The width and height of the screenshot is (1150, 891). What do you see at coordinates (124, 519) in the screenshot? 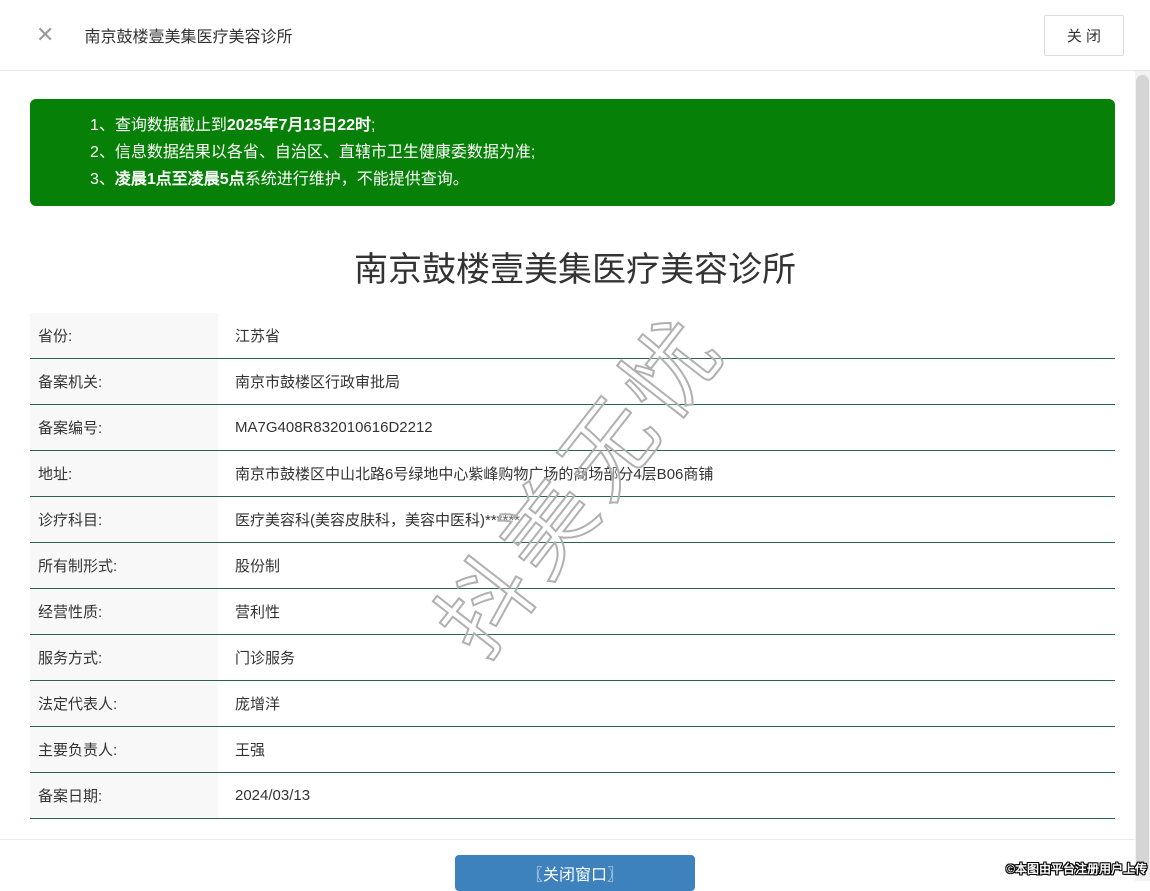
I see `row-label: 诊疗科目:` at bounding box center [124, 519].